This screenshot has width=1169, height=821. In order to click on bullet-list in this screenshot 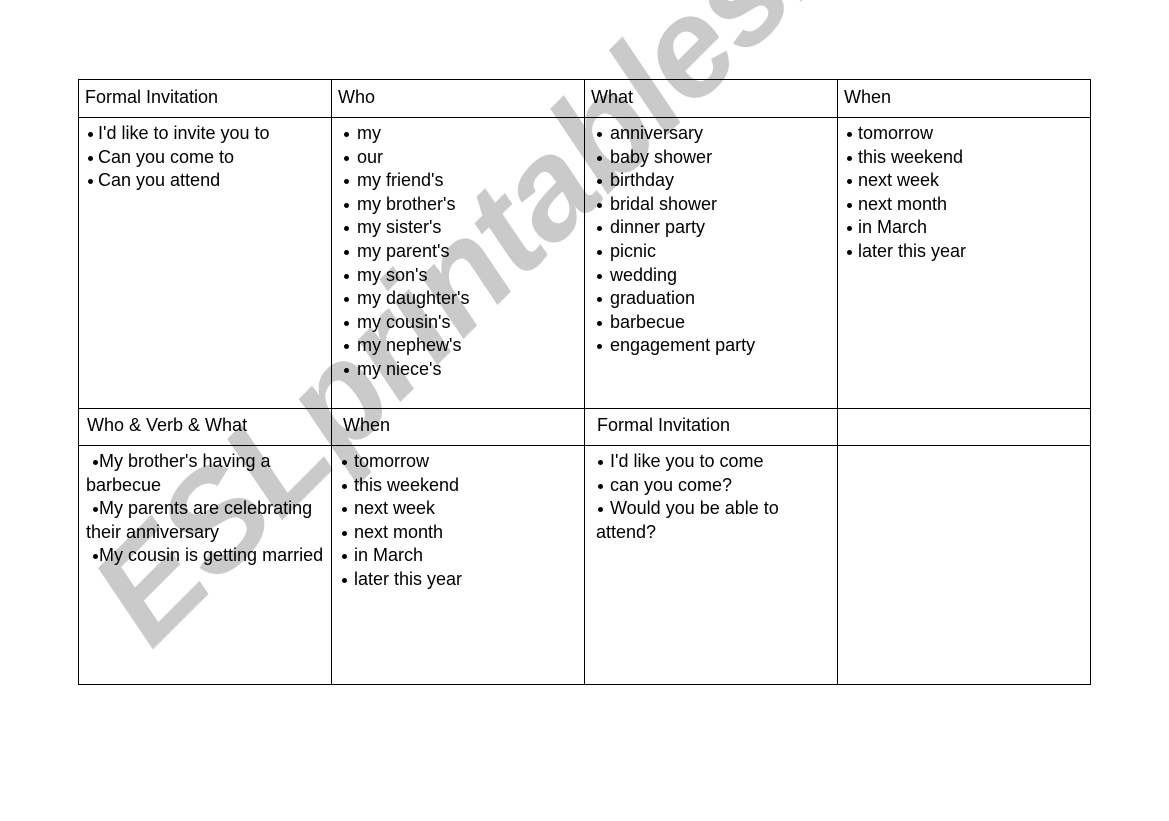, I will do `click(964, 448)`.